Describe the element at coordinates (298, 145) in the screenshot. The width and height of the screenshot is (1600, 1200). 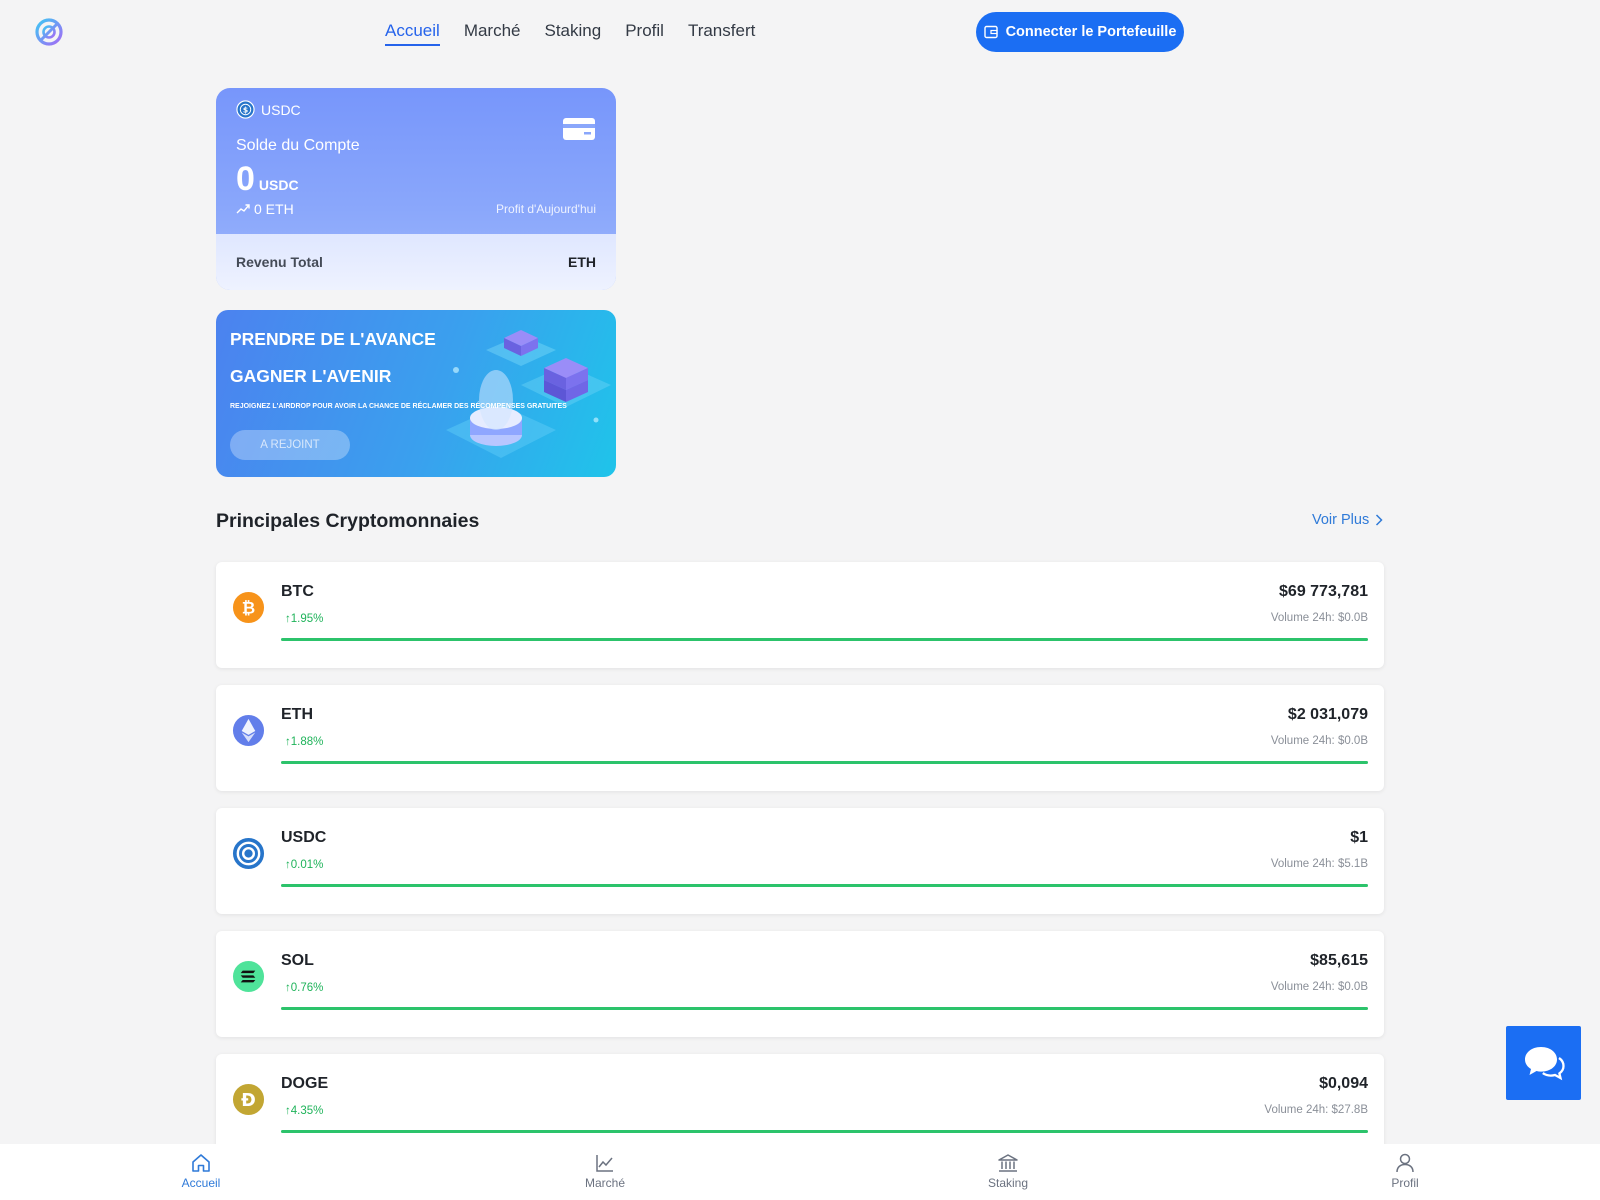
I see `balance-label: Solde du Compte` at that location.